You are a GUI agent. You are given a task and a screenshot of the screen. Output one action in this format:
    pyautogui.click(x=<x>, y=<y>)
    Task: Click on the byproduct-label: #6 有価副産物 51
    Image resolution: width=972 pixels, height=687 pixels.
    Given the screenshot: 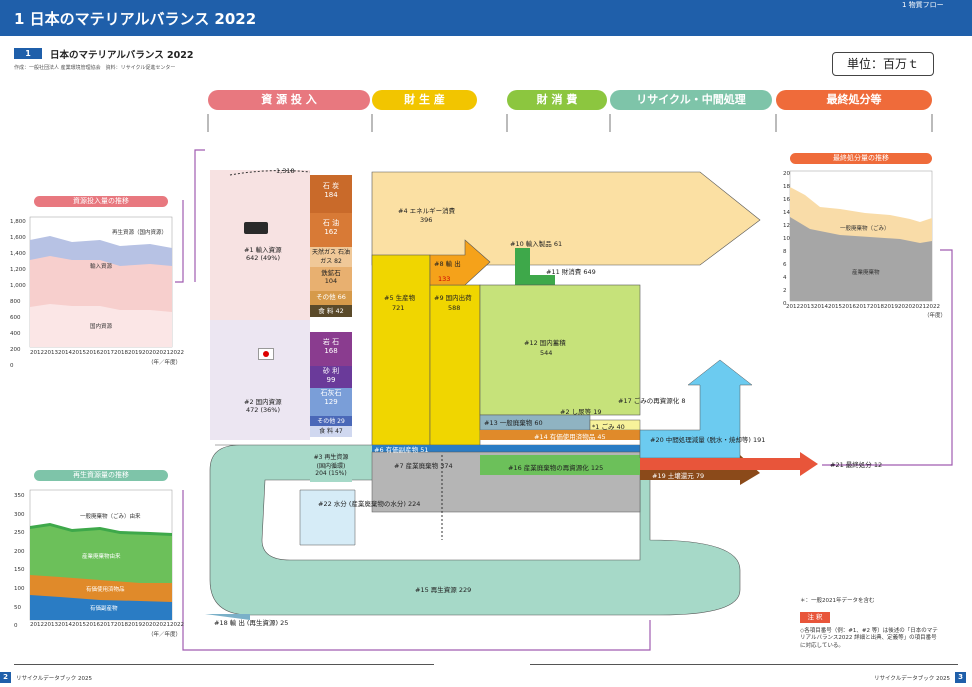 What is the action you would take?
    pyautogui.click(x=401, y=450)
    